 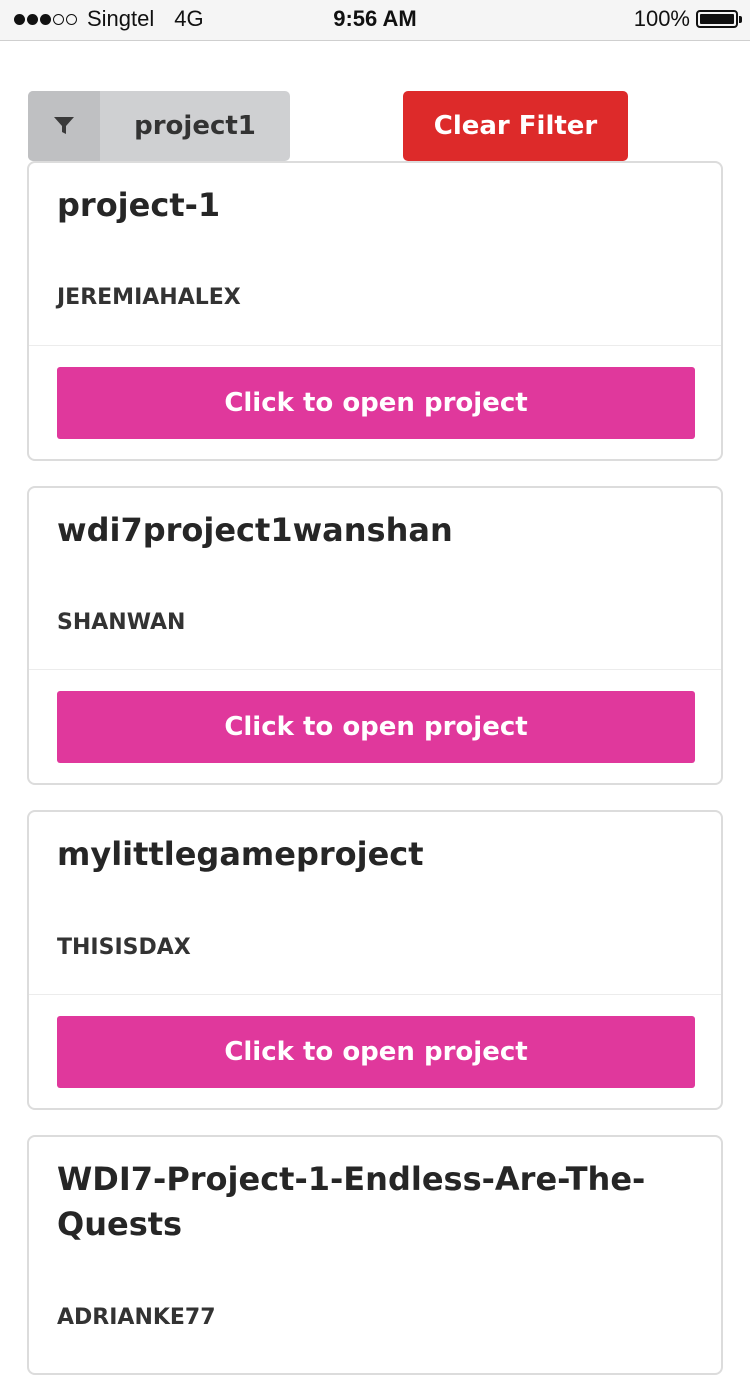 I want to click on project-title: wdi7project1wanshan, so click(x=255, y=530).